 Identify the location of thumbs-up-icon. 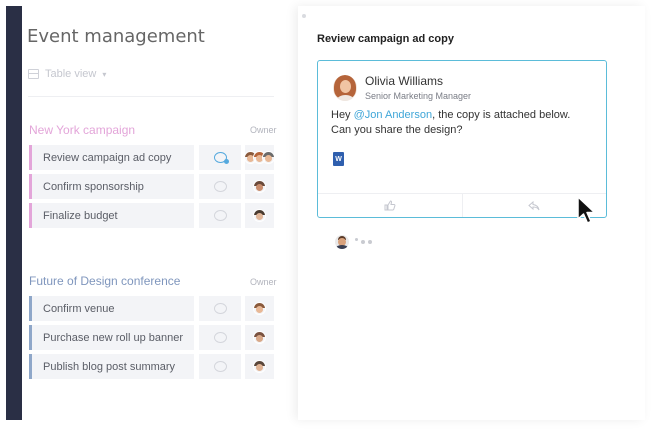
(390, 205).